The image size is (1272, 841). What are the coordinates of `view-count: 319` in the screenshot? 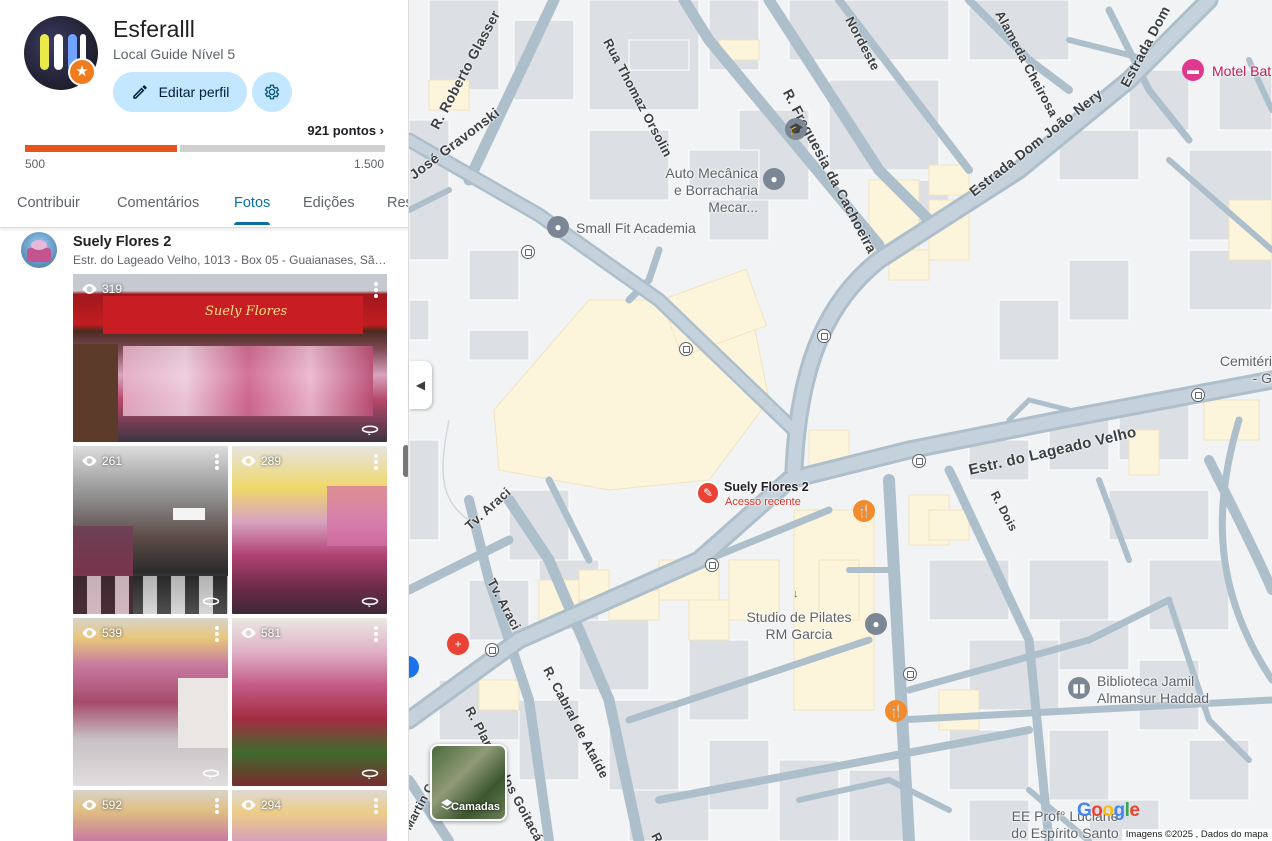 It's located at (101, 289).